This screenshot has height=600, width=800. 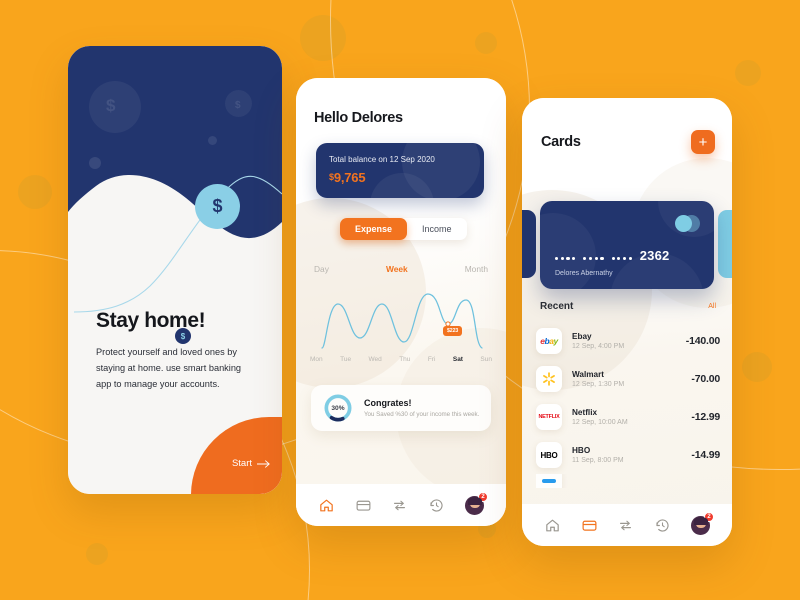 I want to click on transaction-info: Netflix 12 Sep, 10:00 AM, so click(x=631, y=417).